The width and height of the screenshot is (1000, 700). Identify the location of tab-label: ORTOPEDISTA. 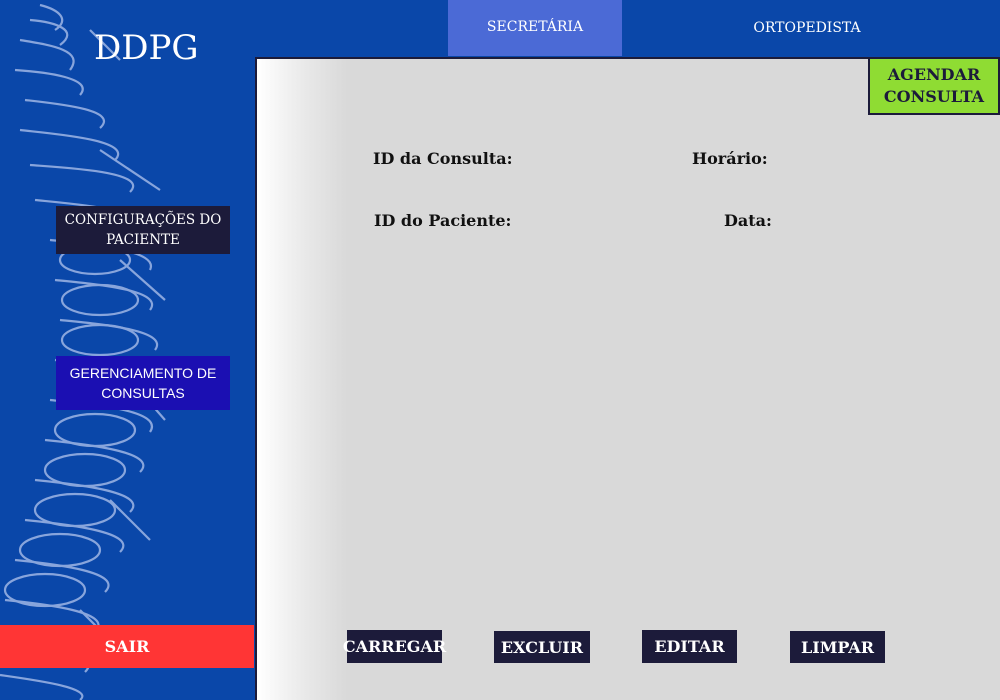
(807, 28).